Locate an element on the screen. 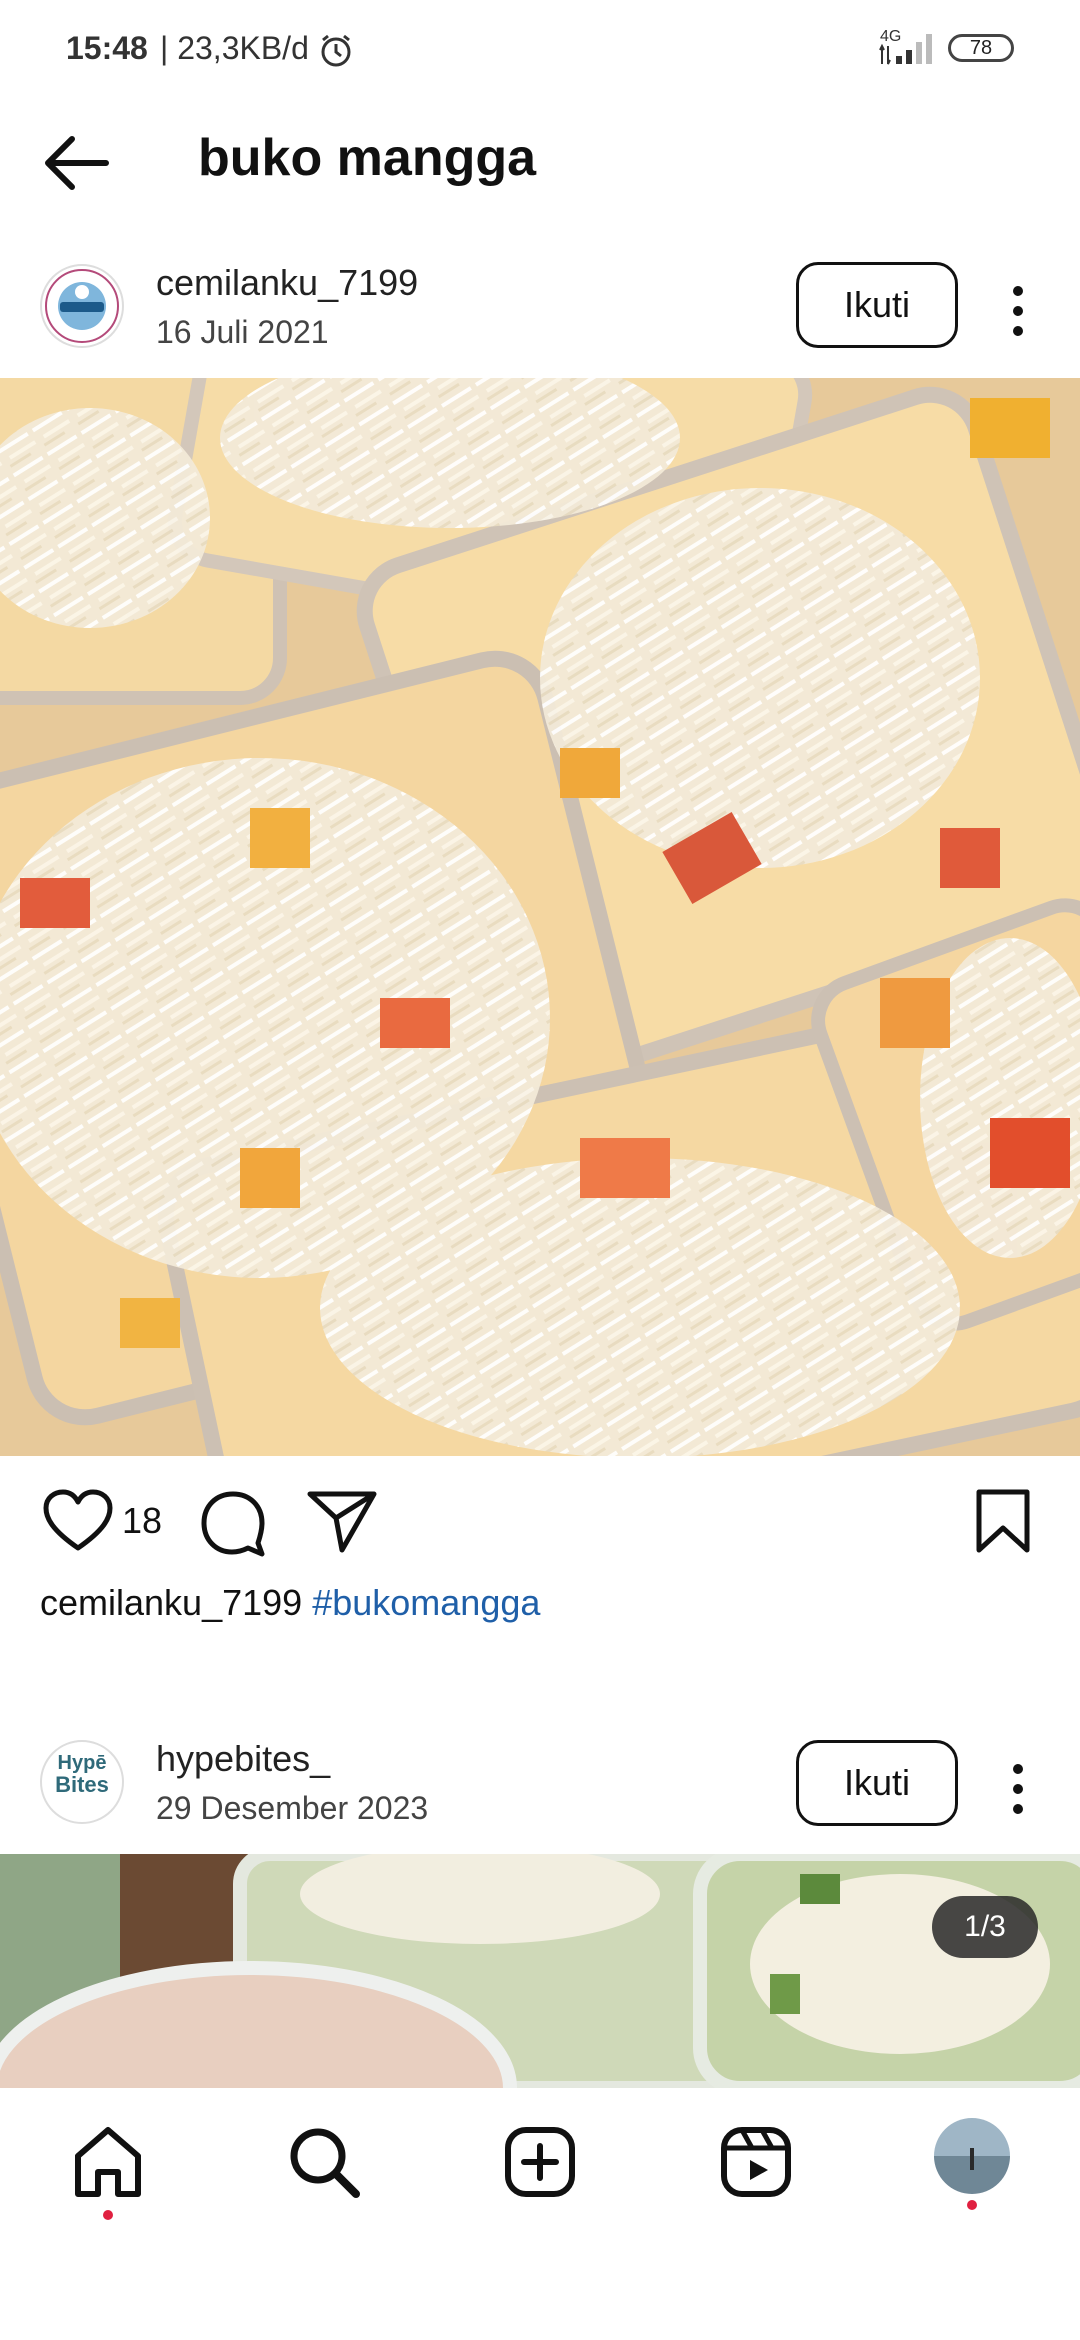 This screenshot has width=1080, height=2340. share-icon is located at coordinates (342, 1521).